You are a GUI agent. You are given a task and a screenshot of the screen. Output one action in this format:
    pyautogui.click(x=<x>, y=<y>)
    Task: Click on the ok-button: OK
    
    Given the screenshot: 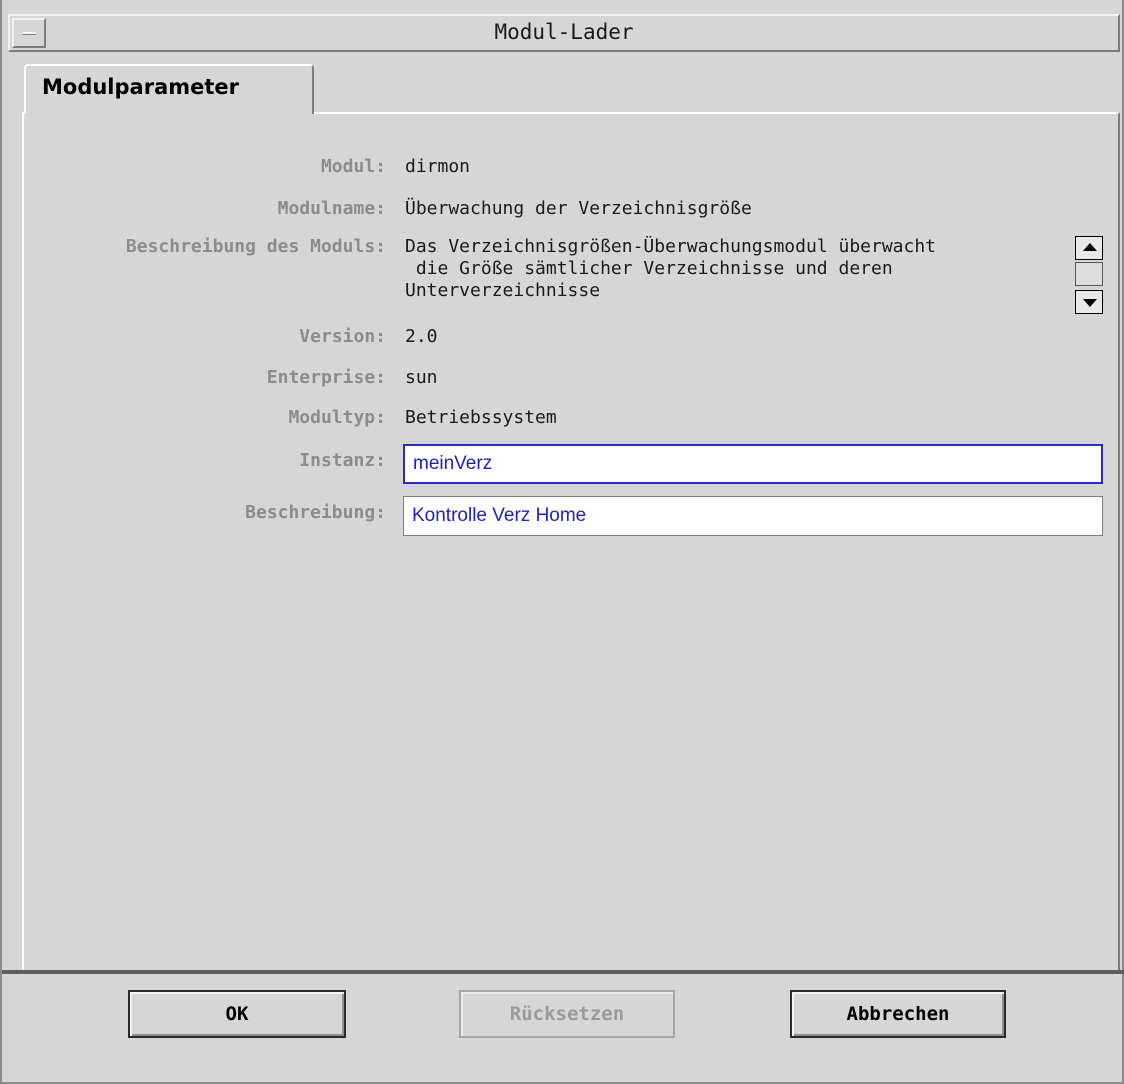 What is the action you would take?
    pyautogui.click(x=237, y=1014)
    